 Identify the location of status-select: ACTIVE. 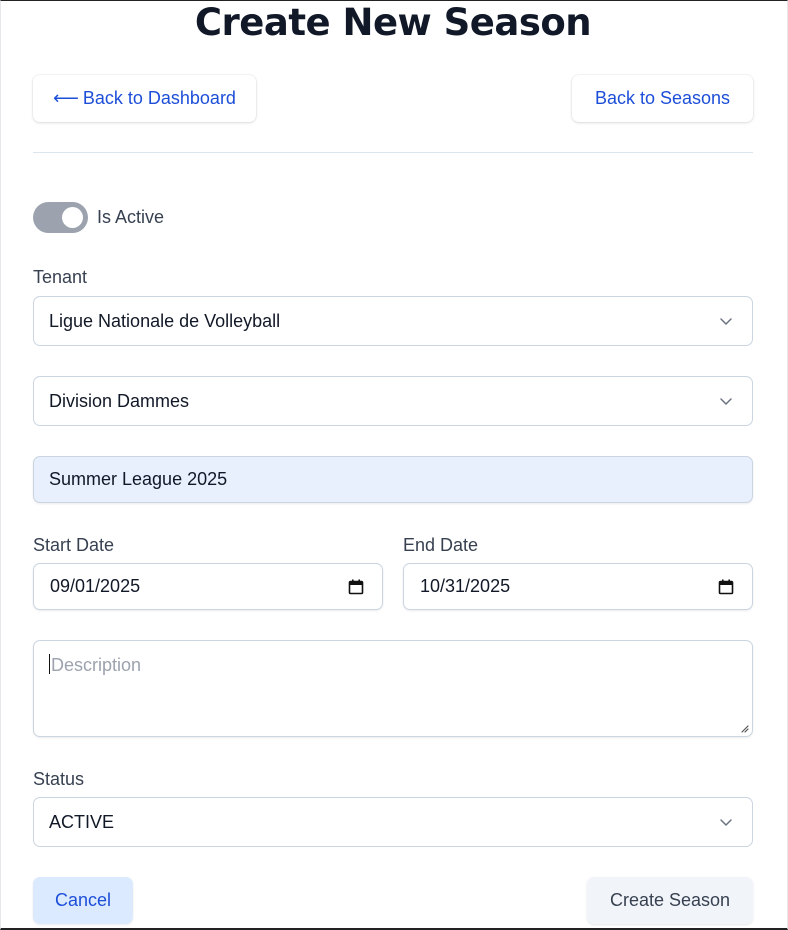
(393, 822).